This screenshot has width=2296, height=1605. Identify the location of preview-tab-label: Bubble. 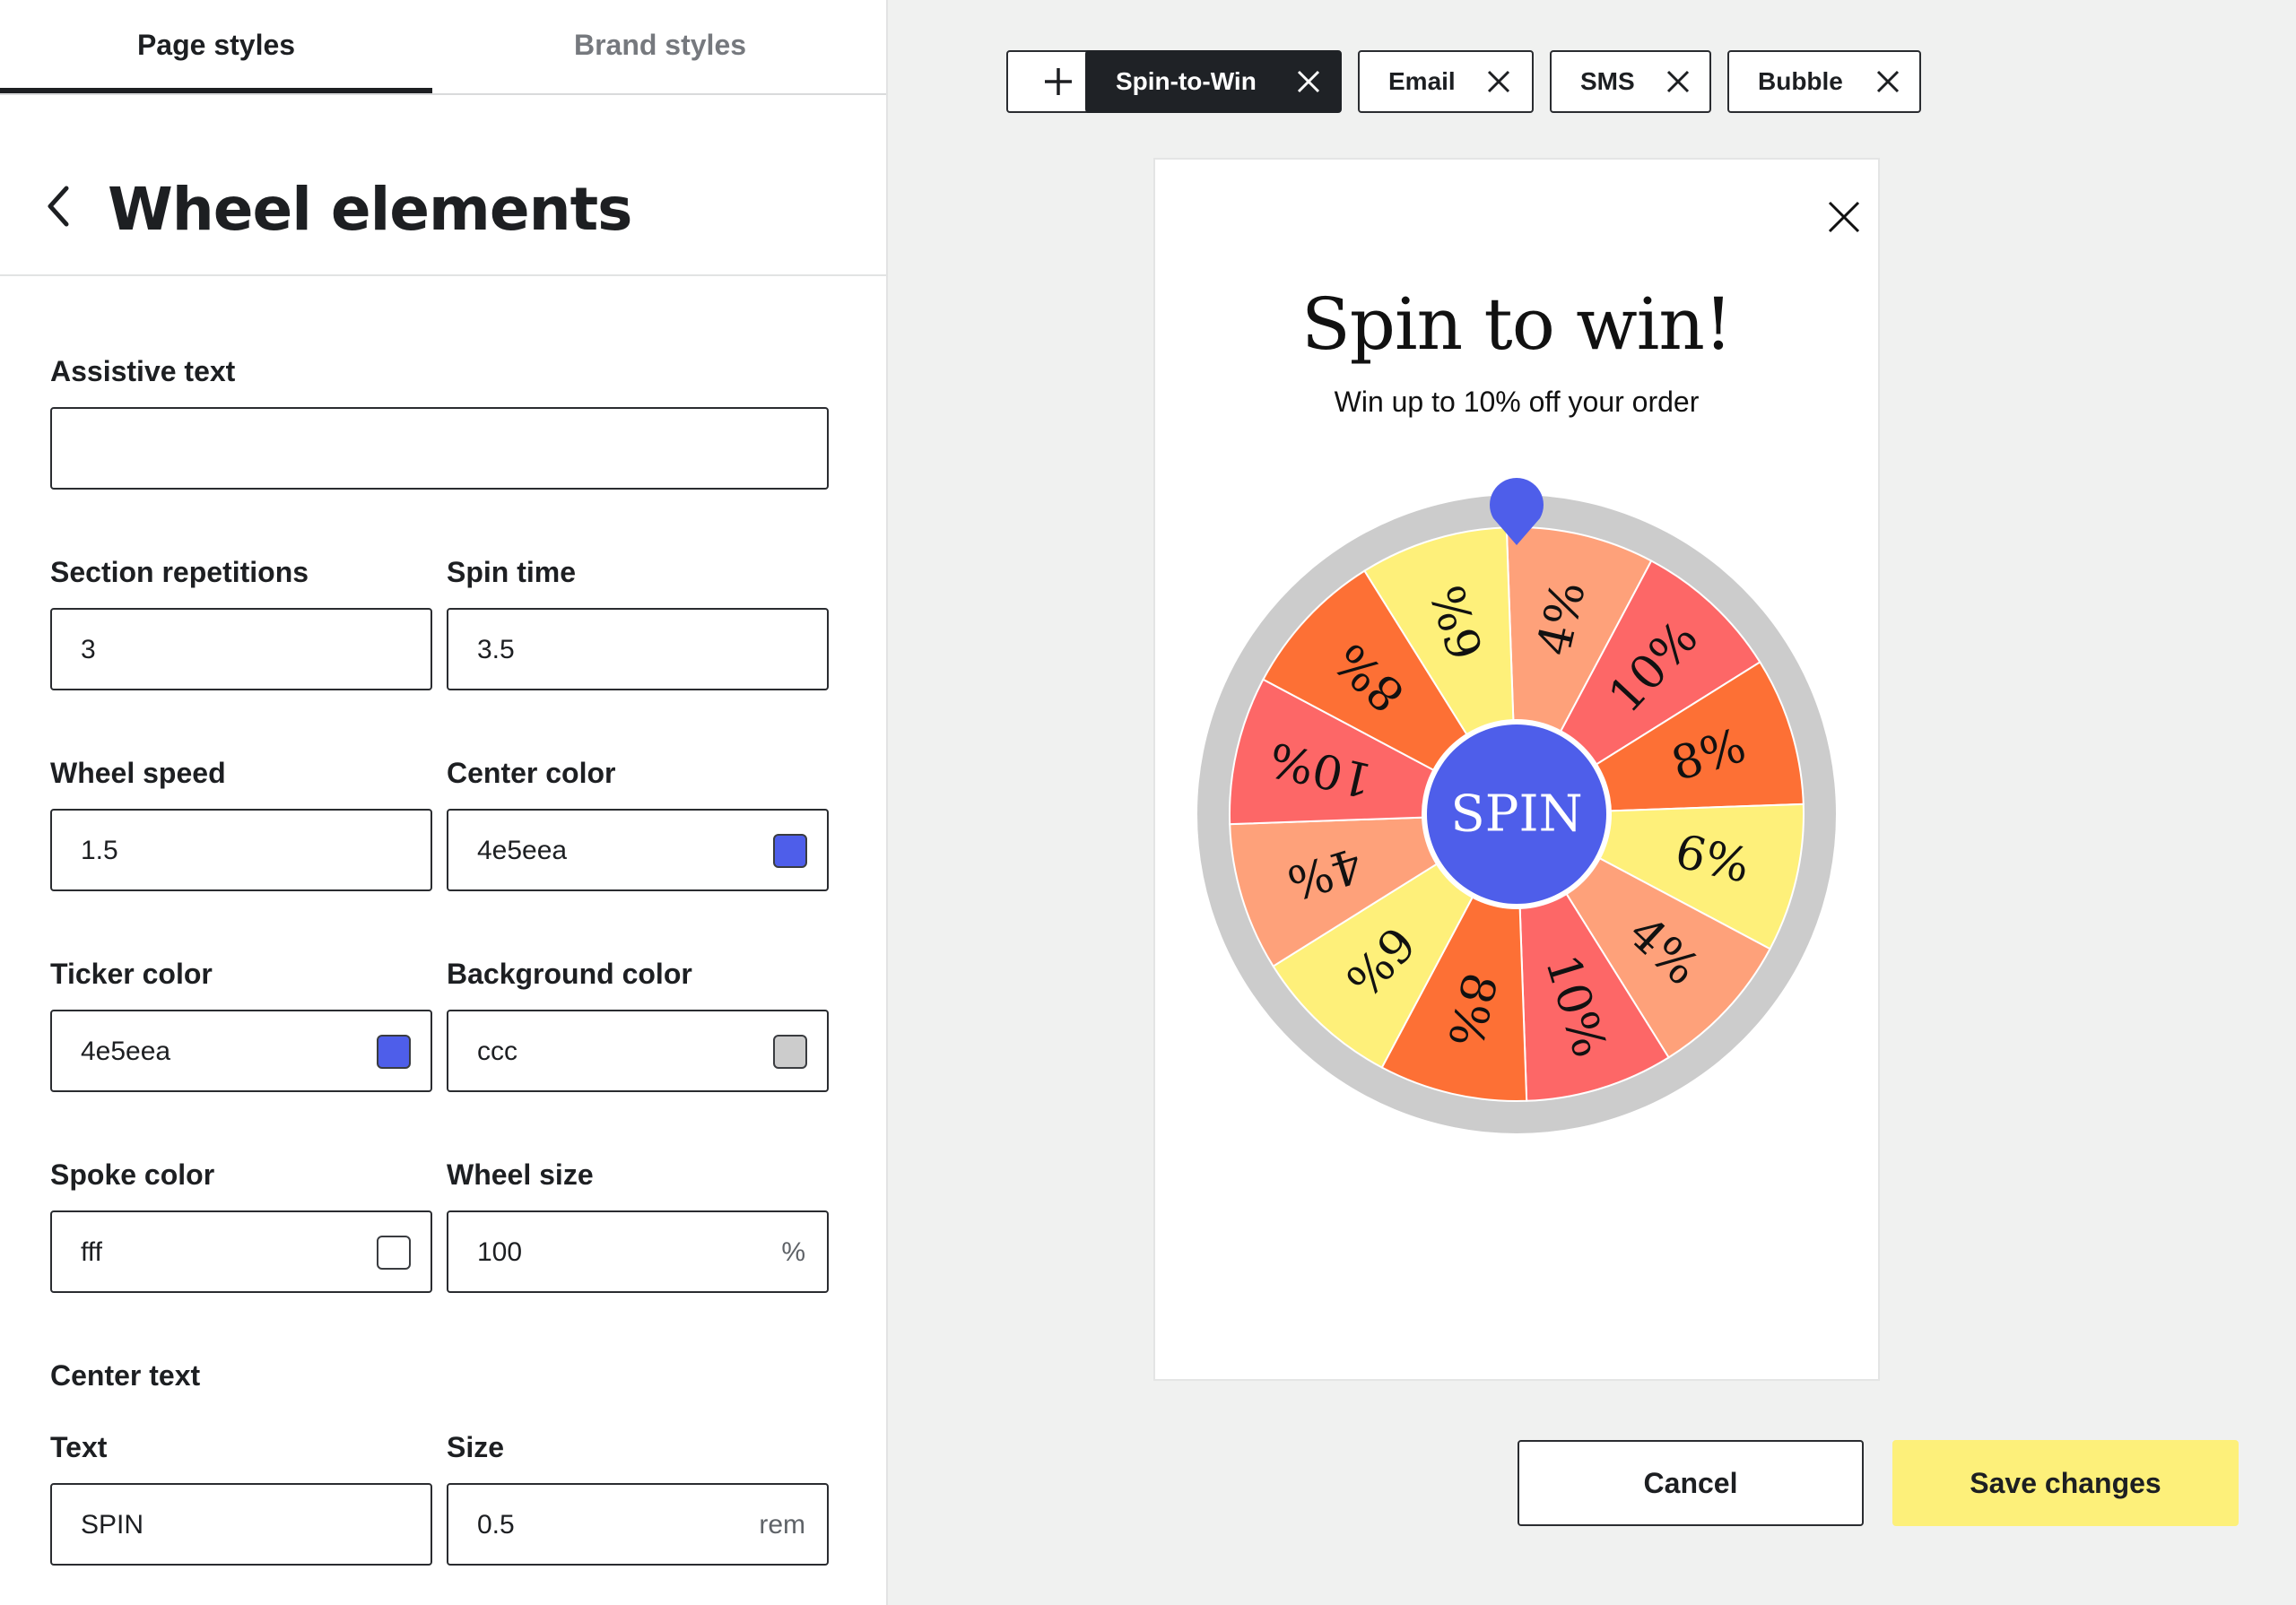
(1800, 81).